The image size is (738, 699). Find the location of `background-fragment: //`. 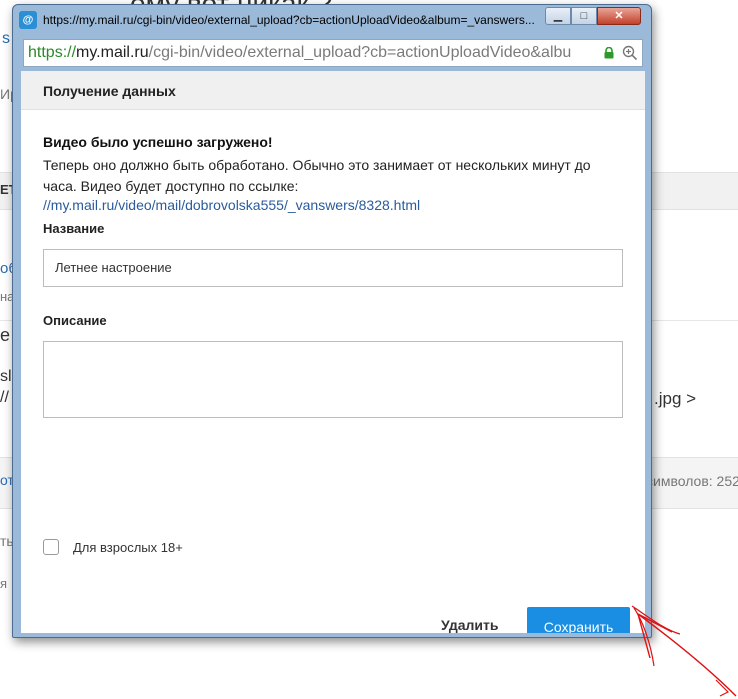

background-fragment: // is located at coordinates (4, 397).